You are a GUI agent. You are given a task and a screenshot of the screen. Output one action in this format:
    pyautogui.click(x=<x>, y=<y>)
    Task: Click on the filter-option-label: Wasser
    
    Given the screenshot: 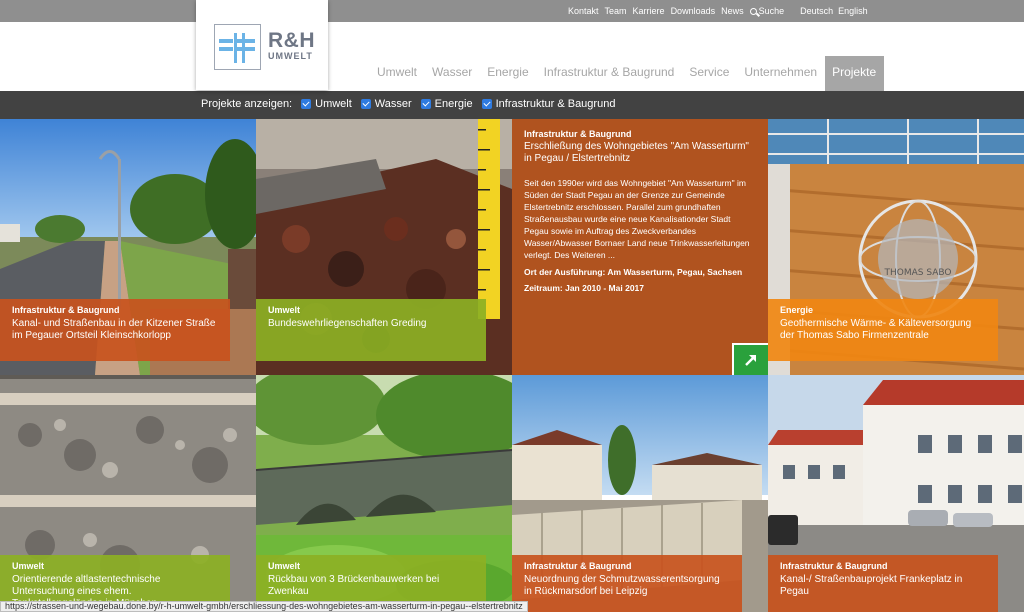 What is the action you would take?
    pyautogui.click(x=393, y=104)
    